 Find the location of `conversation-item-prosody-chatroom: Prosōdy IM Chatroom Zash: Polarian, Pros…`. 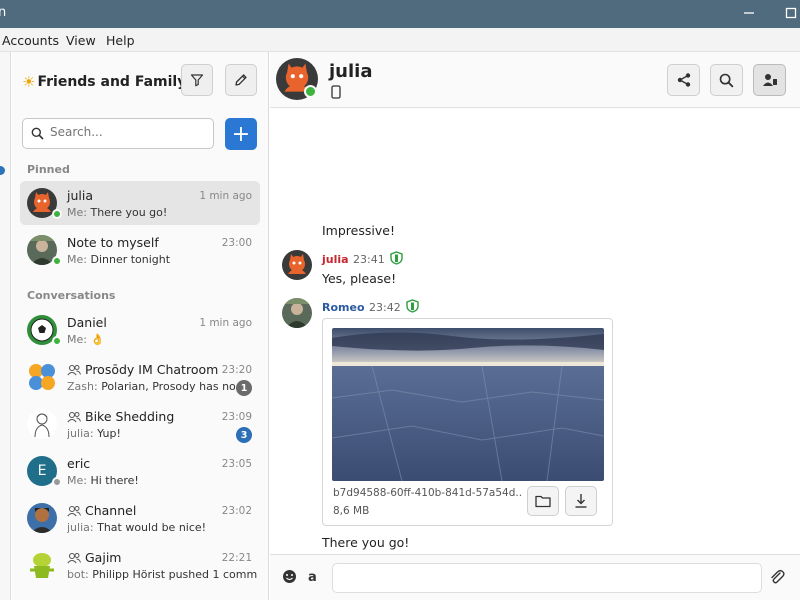

conversation-item-prosody-chatroom: Prosōdy IM Chatroom Zash: Polarian, Pros… is located at coordinates (140, 377).